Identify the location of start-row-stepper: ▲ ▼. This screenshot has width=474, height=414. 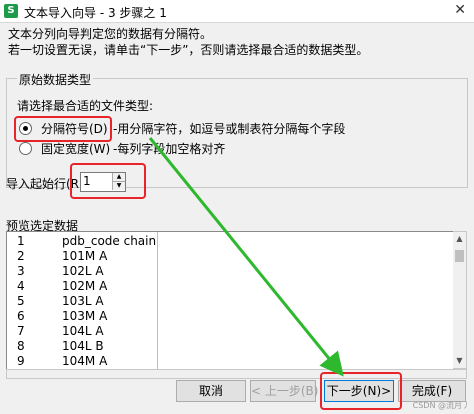
(103, 182).